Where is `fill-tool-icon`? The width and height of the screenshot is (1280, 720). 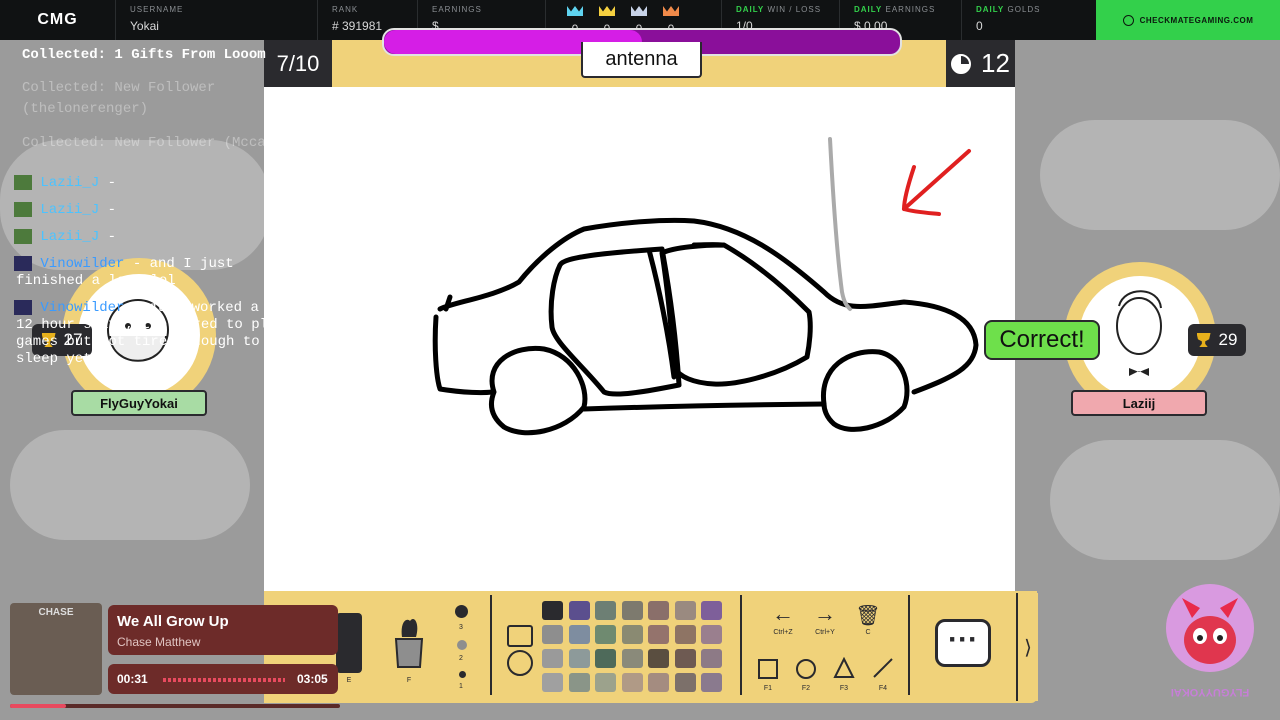
fill-tool-icon is located at coordinates (349, 643).